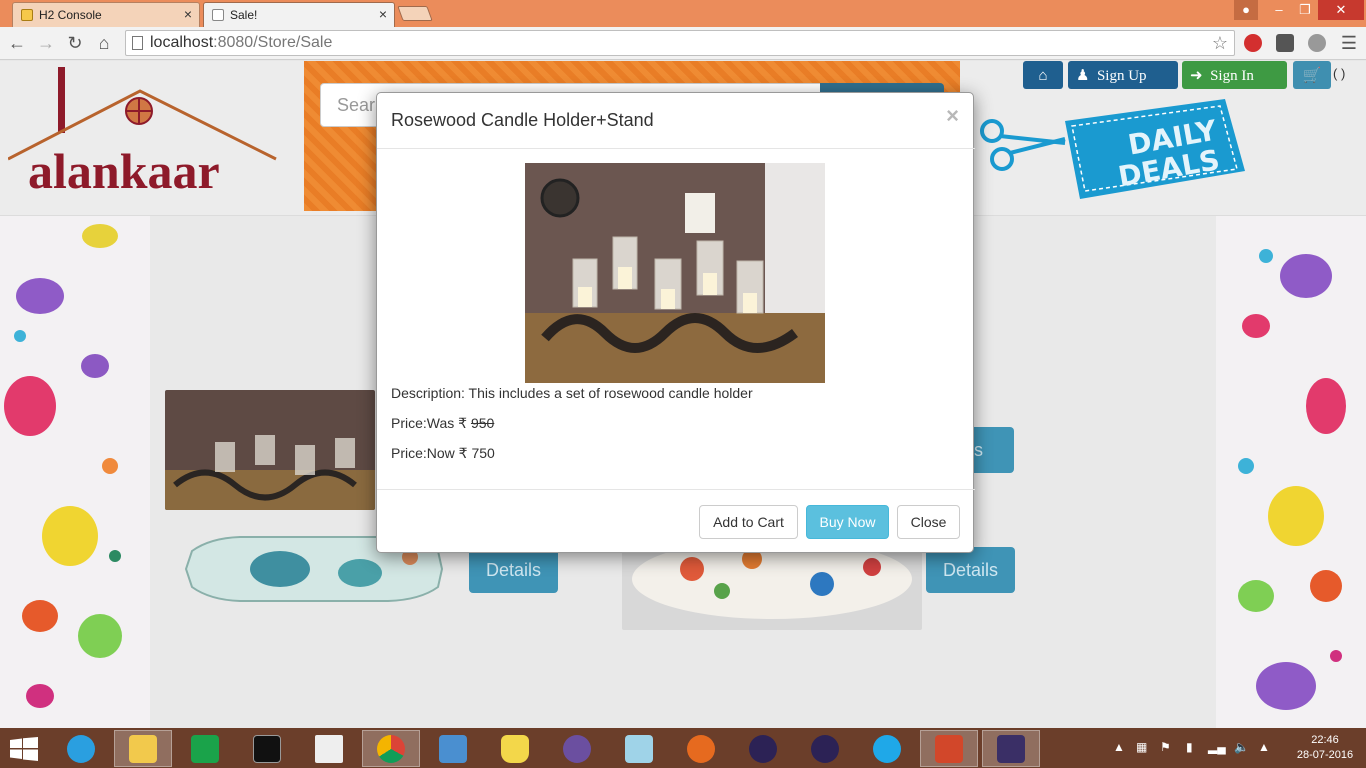 The width and height of the screenshot is (1366, 768). What do you see at coordinates (1349, 43) in the screenshot?
I see `menu-icon: ☰` at bounding box center [1349, 43].